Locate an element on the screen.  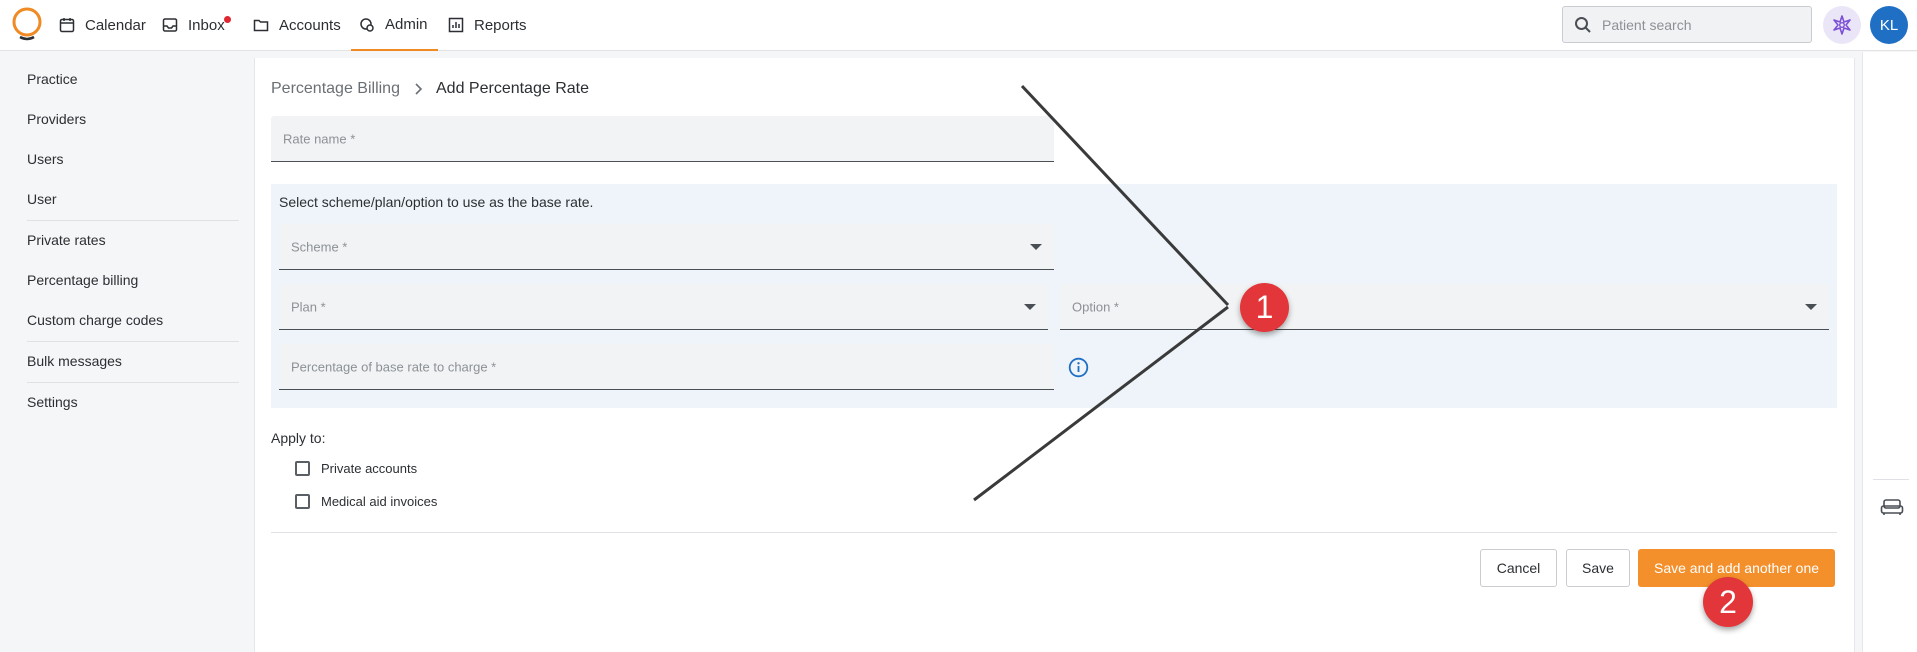
nav-accounts: Accounts is located at coordinates (297, 25).